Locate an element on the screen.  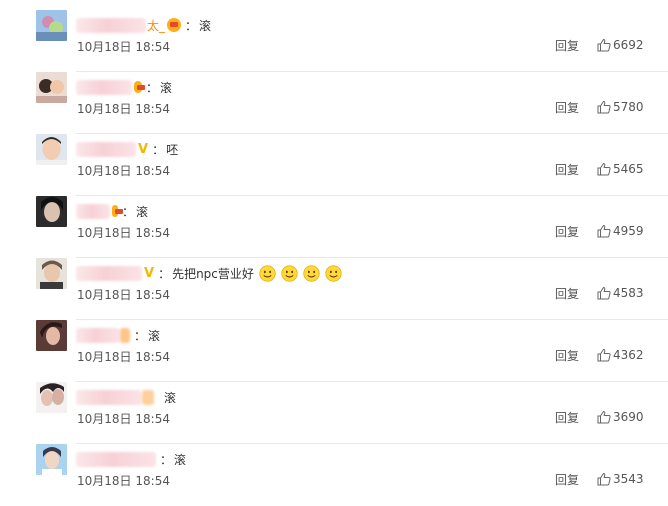
like-button: 5780 is located at coordinates (620, 107).